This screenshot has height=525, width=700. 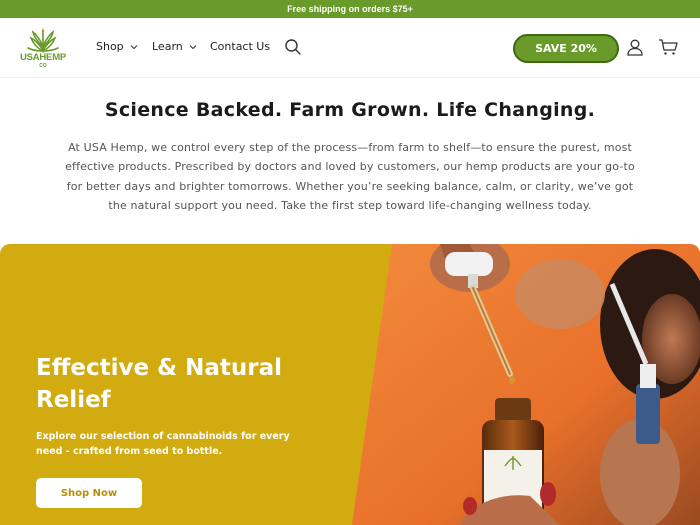 What do you see at coordinates (110, 46) in the screenshot?
I see `nav-shop-label: Shop` at bounding box center [110, 46].